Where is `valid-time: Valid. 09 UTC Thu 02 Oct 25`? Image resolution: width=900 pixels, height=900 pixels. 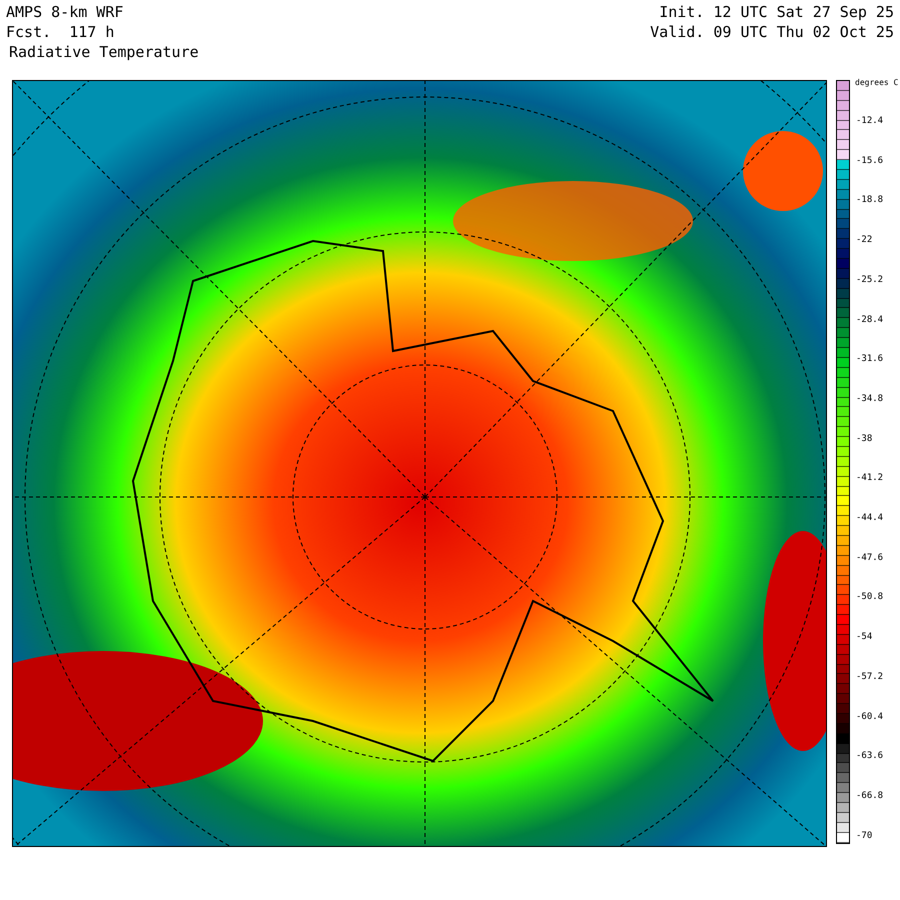
valid-time: Valid. 09 UTC Thu 02 Oct 25 is located at coordinates (772, 32).